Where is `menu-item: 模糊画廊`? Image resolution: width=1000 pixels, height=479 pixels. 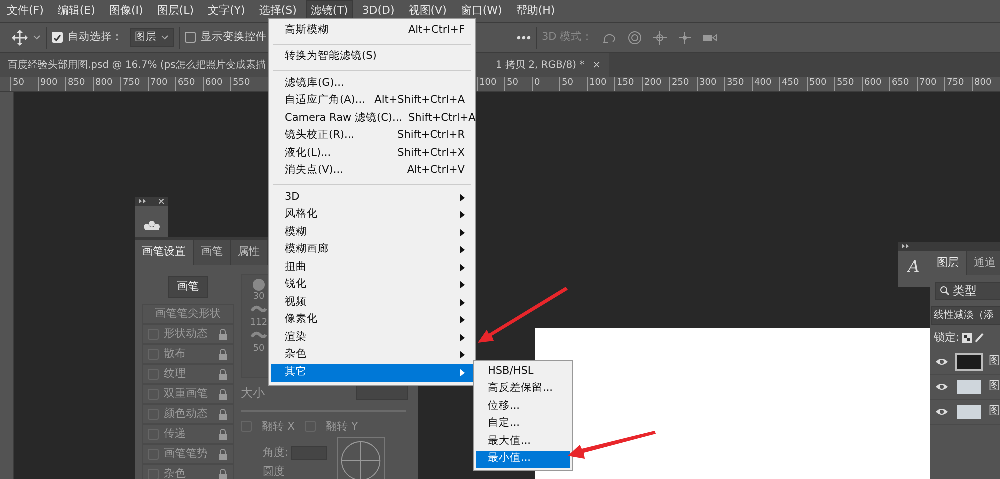
menu-item: 模糊画廊 is located at coordinates (372, 250).